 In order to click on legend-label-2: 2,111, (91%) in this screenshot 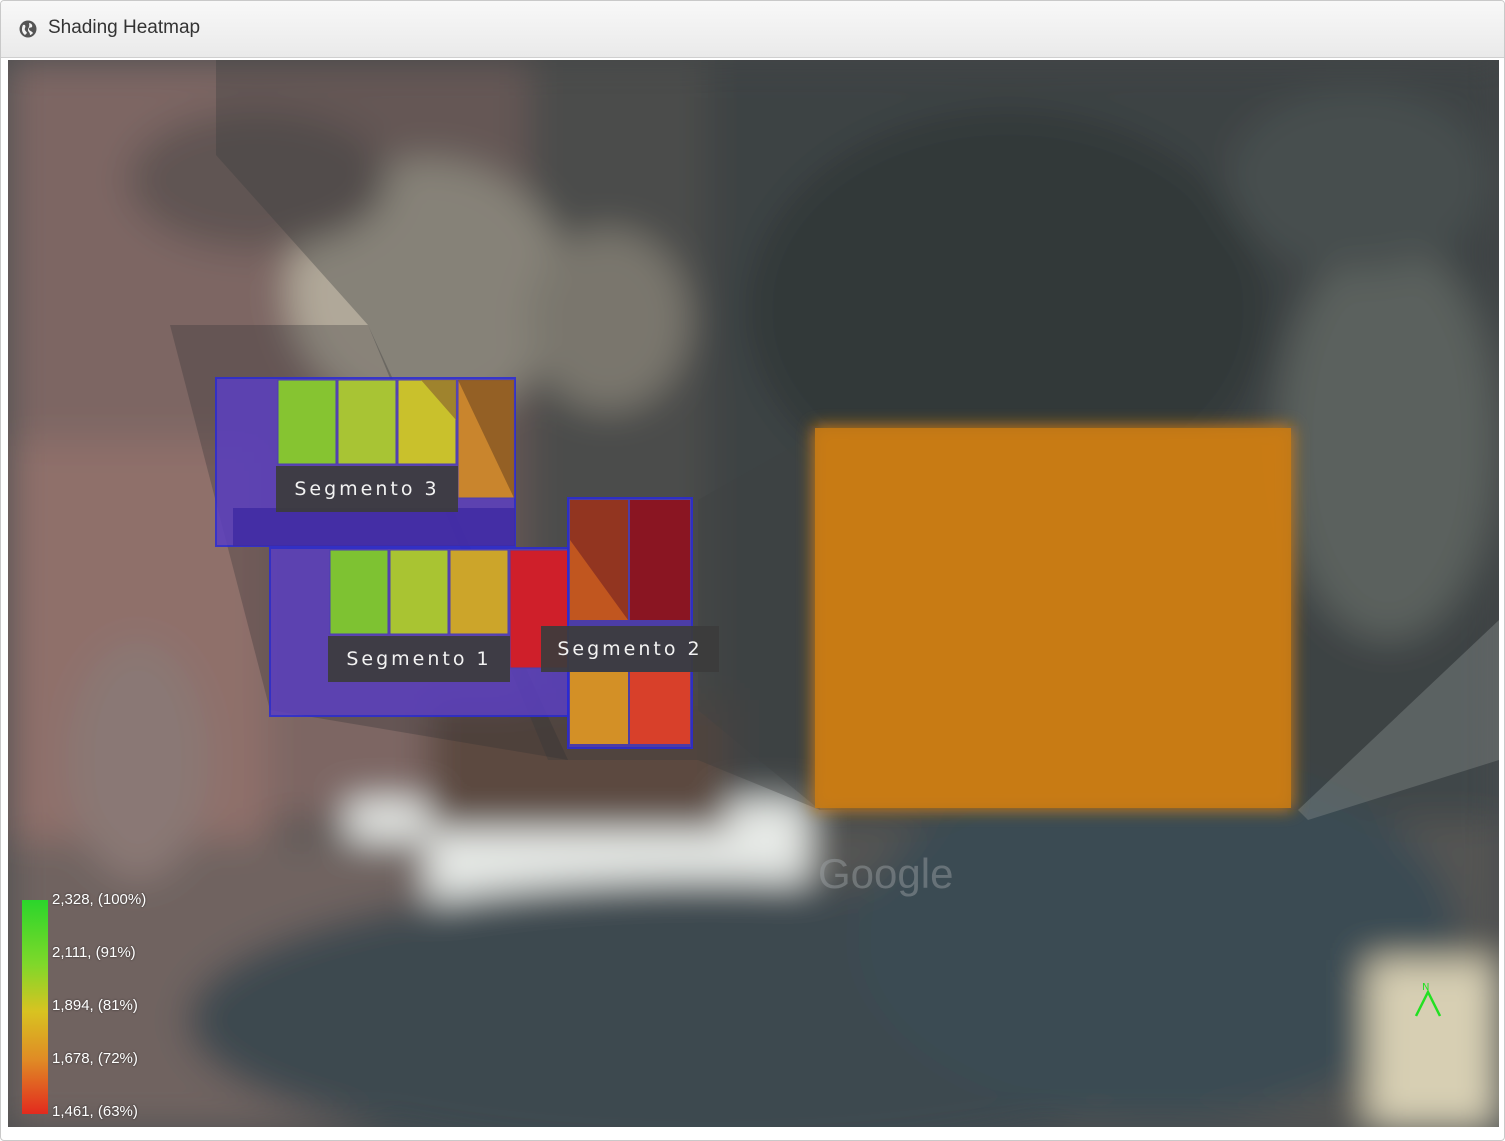, I will do `click(94, 952)`.